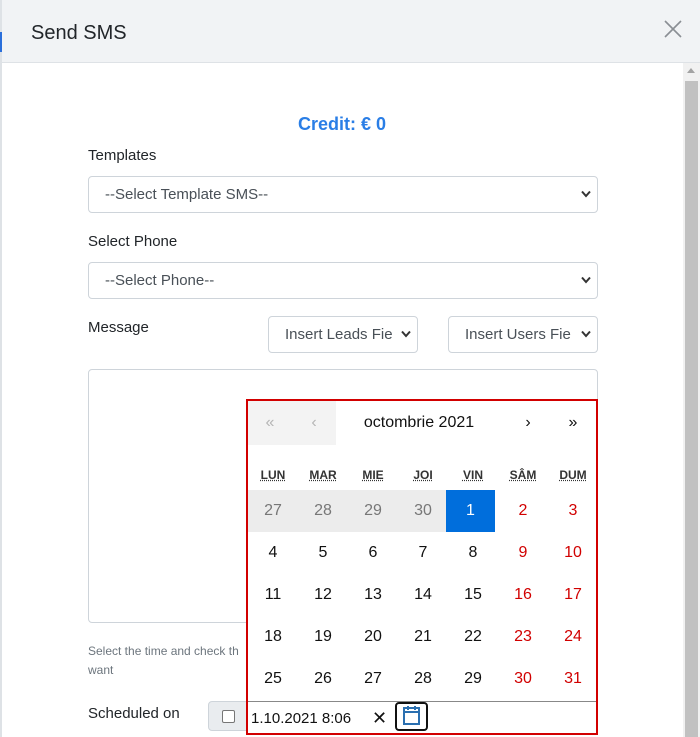  What do you see at coordinates (523, 553) in the screenshot?
I see `day-cell: 9` at bounding box center [523, 553].